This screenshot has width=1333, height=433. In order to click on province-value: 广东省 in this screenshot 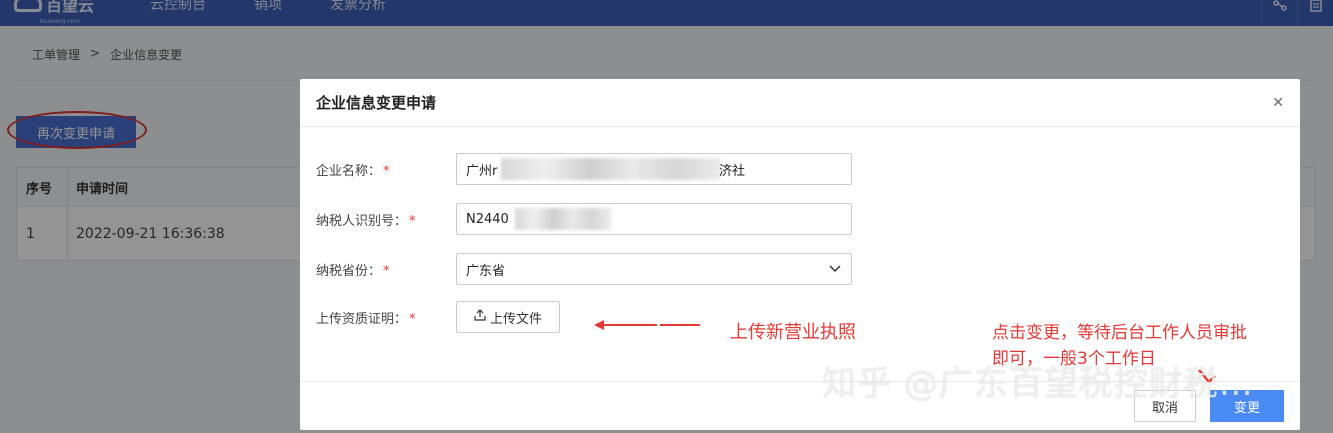, I will do `click(486, 271)`.